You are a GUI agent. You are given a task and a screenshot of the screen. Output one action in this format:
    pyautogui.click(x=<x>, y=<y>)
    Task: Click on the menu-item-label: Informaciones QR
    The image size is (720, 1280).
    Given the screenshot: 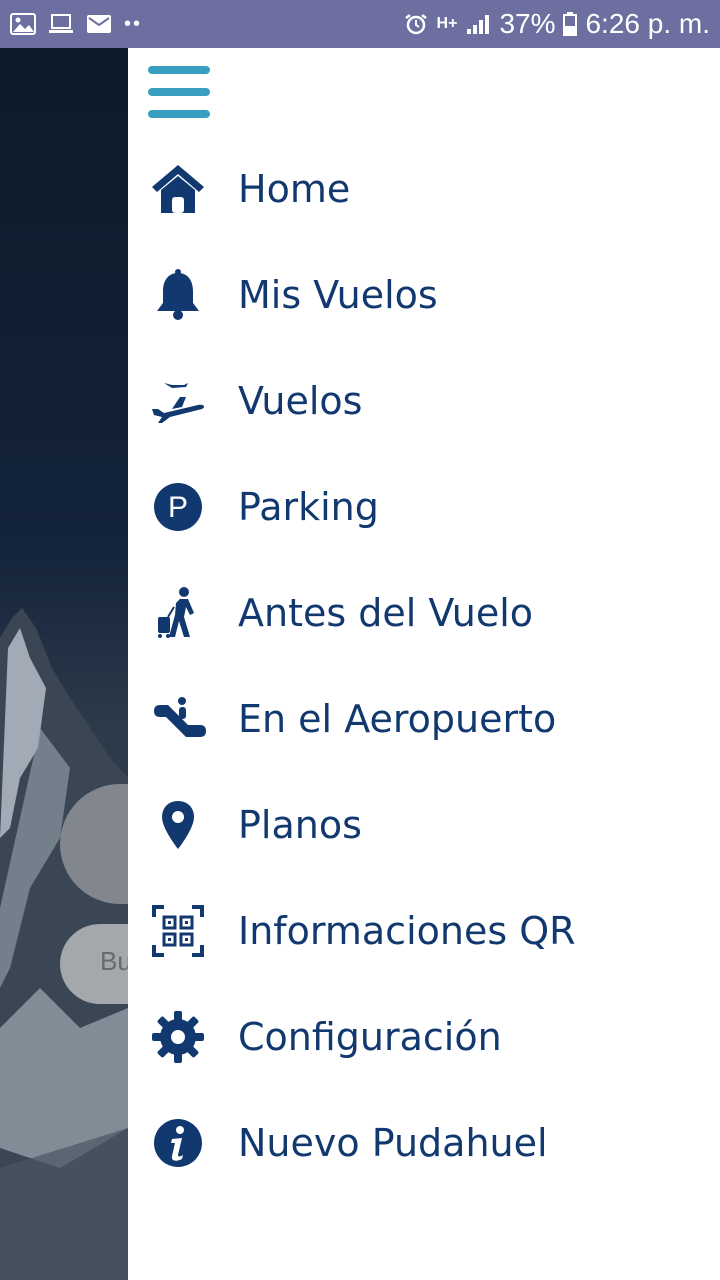 What is the action you would take?
    pyautogui.click(x=407, y=931)
    